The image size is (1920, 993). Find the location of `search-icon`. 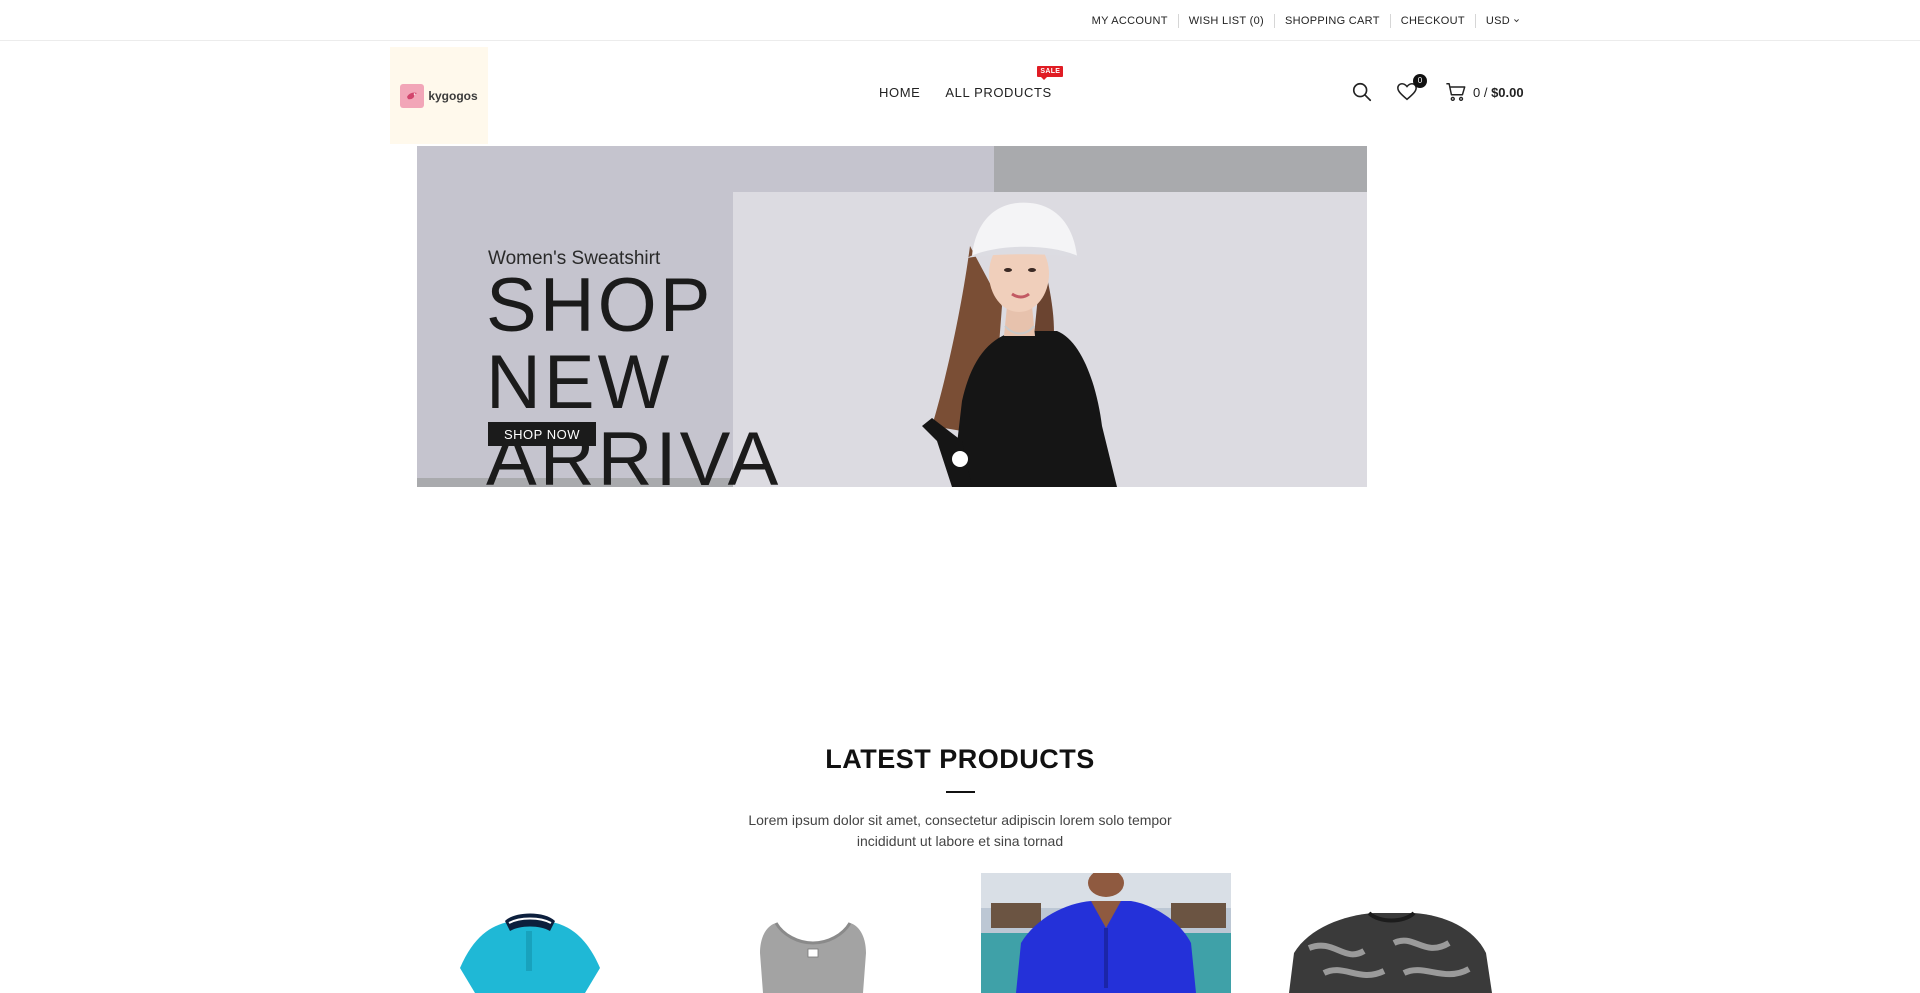

search-icon is located at coordinates (1362, 92).